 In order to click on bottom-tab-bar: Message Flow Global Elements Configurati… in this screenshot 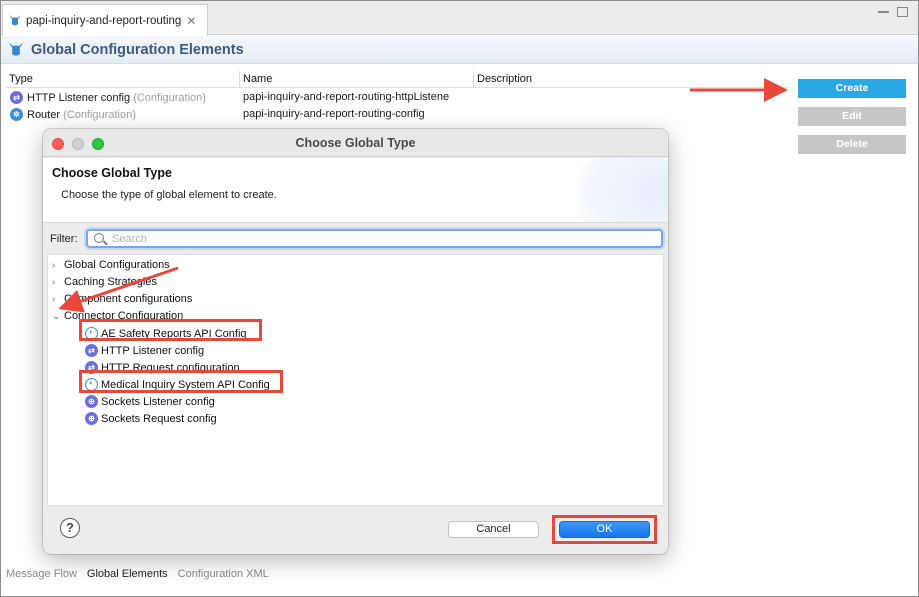, I will do `click(137, 574)`.